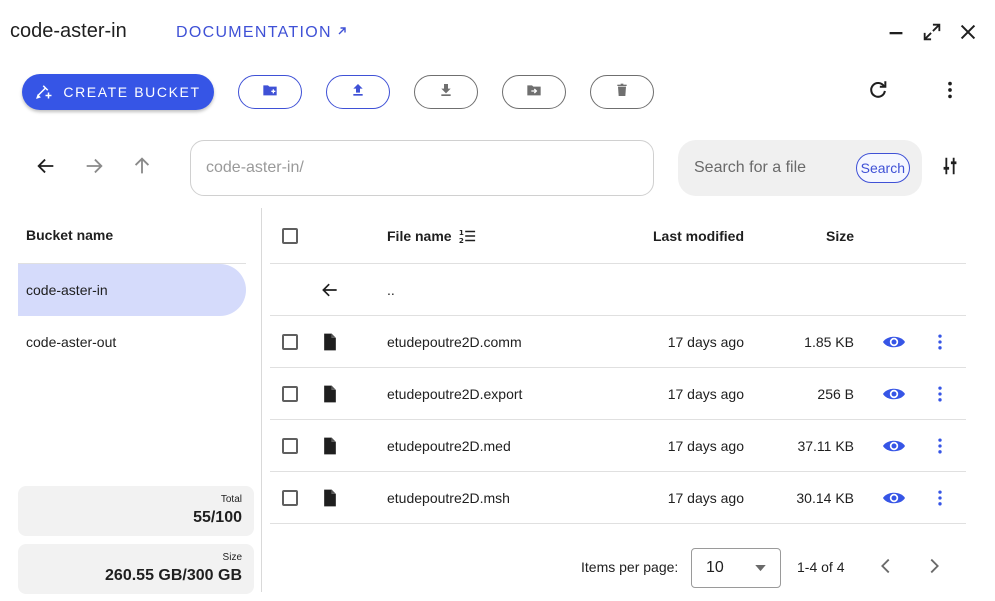 This screenshot has width=995, height=601. What do you see at coordinates (618, 342) in the screenshot?
I see `table-row: etudepoutre2D.comm 17 days ago 1.85 KB` at bounding box center [618, 342].